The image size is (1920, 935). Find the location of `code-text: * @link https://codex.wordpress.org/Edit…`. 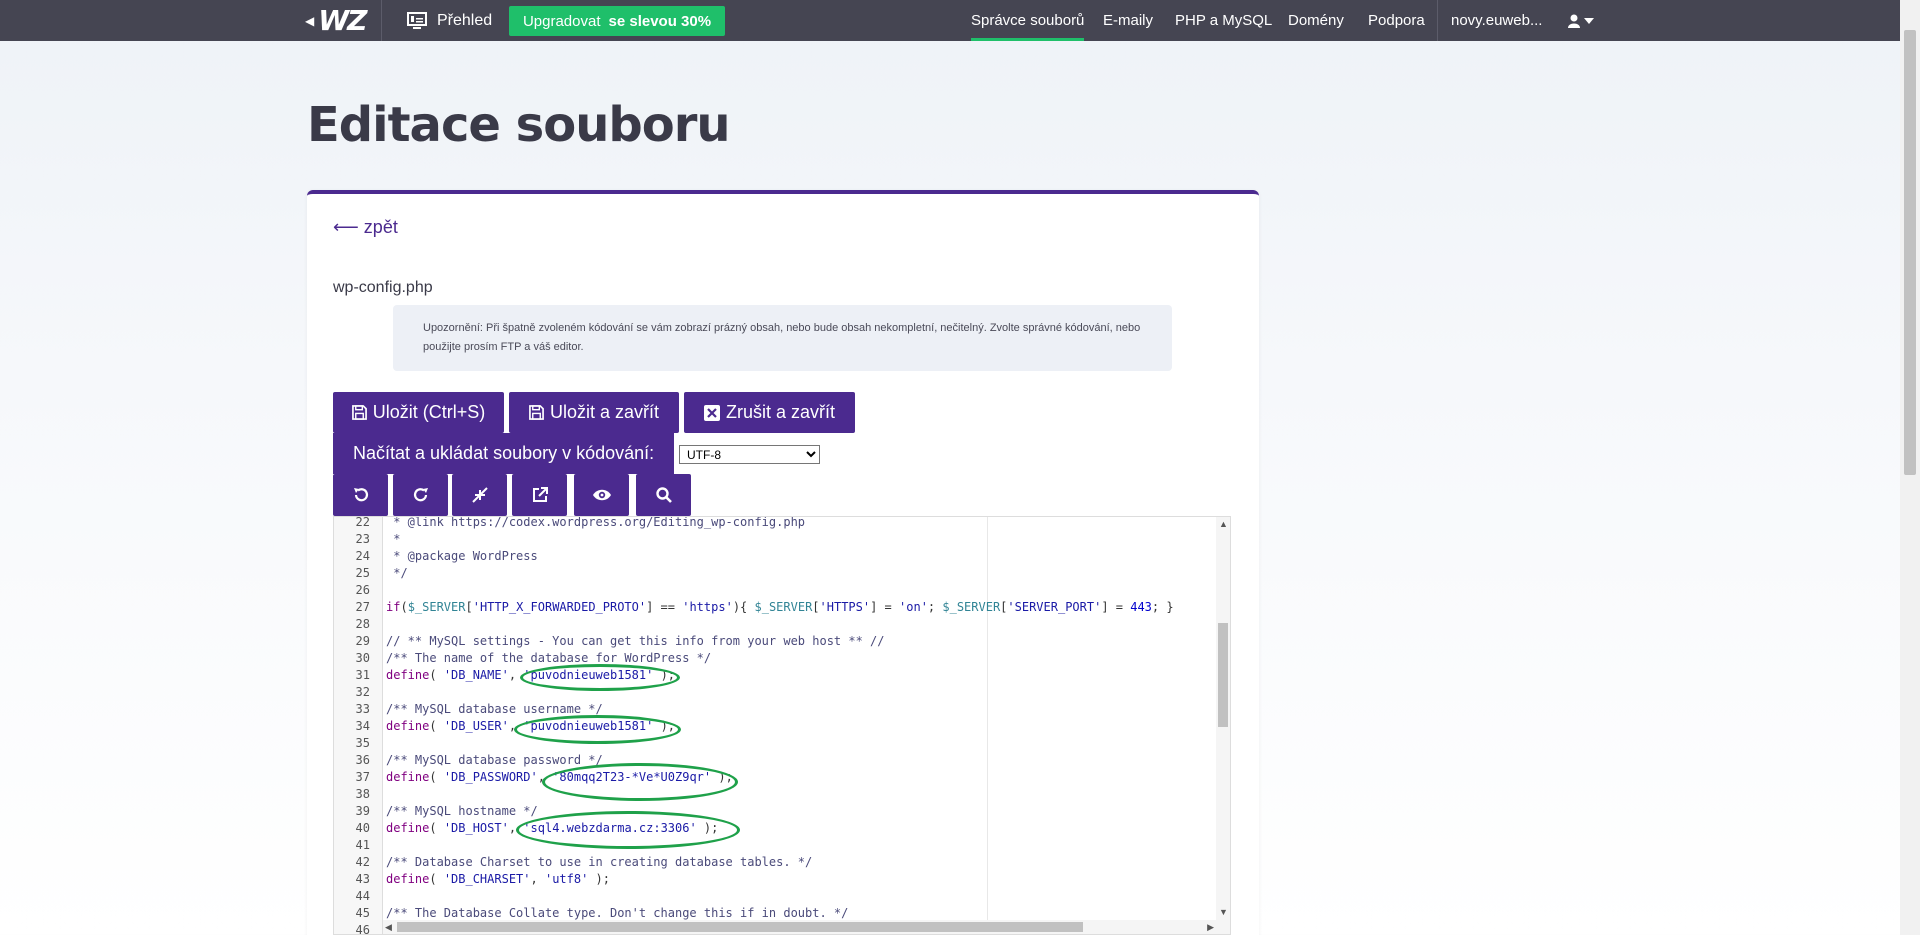

code-text: * @link https://codex.wordpress.org/Edit… is located at coordinates (596, 522).